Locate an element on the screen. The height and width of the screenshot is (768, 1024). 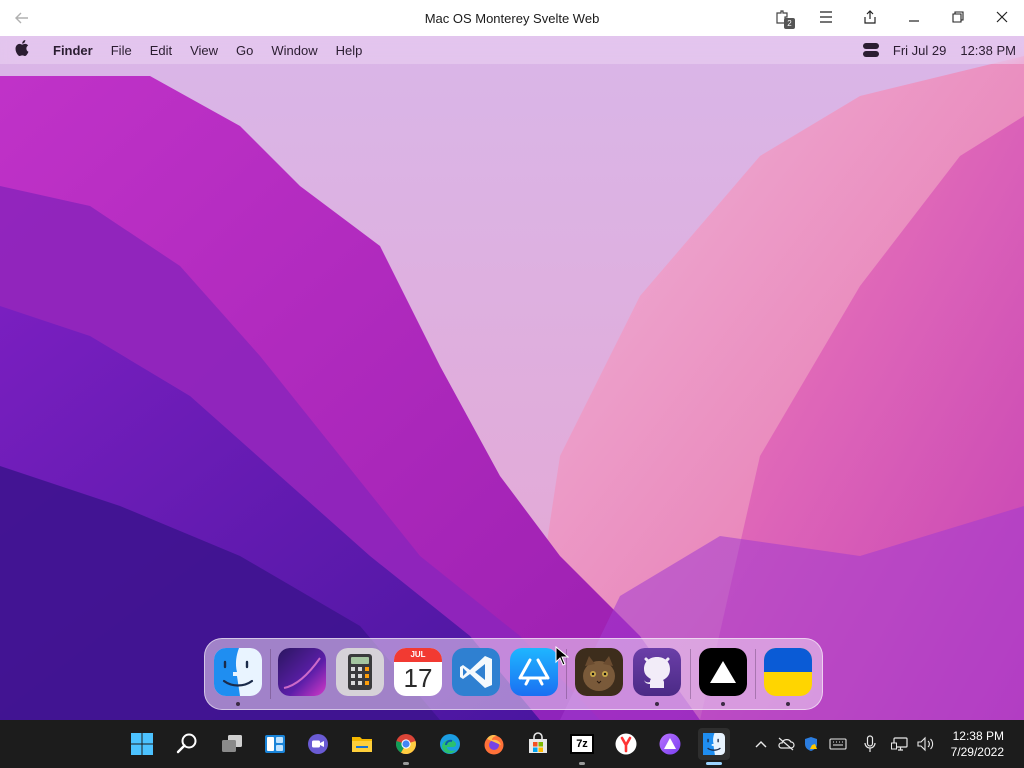
7zip-icon: 7z is located at coordinates (582, 744).